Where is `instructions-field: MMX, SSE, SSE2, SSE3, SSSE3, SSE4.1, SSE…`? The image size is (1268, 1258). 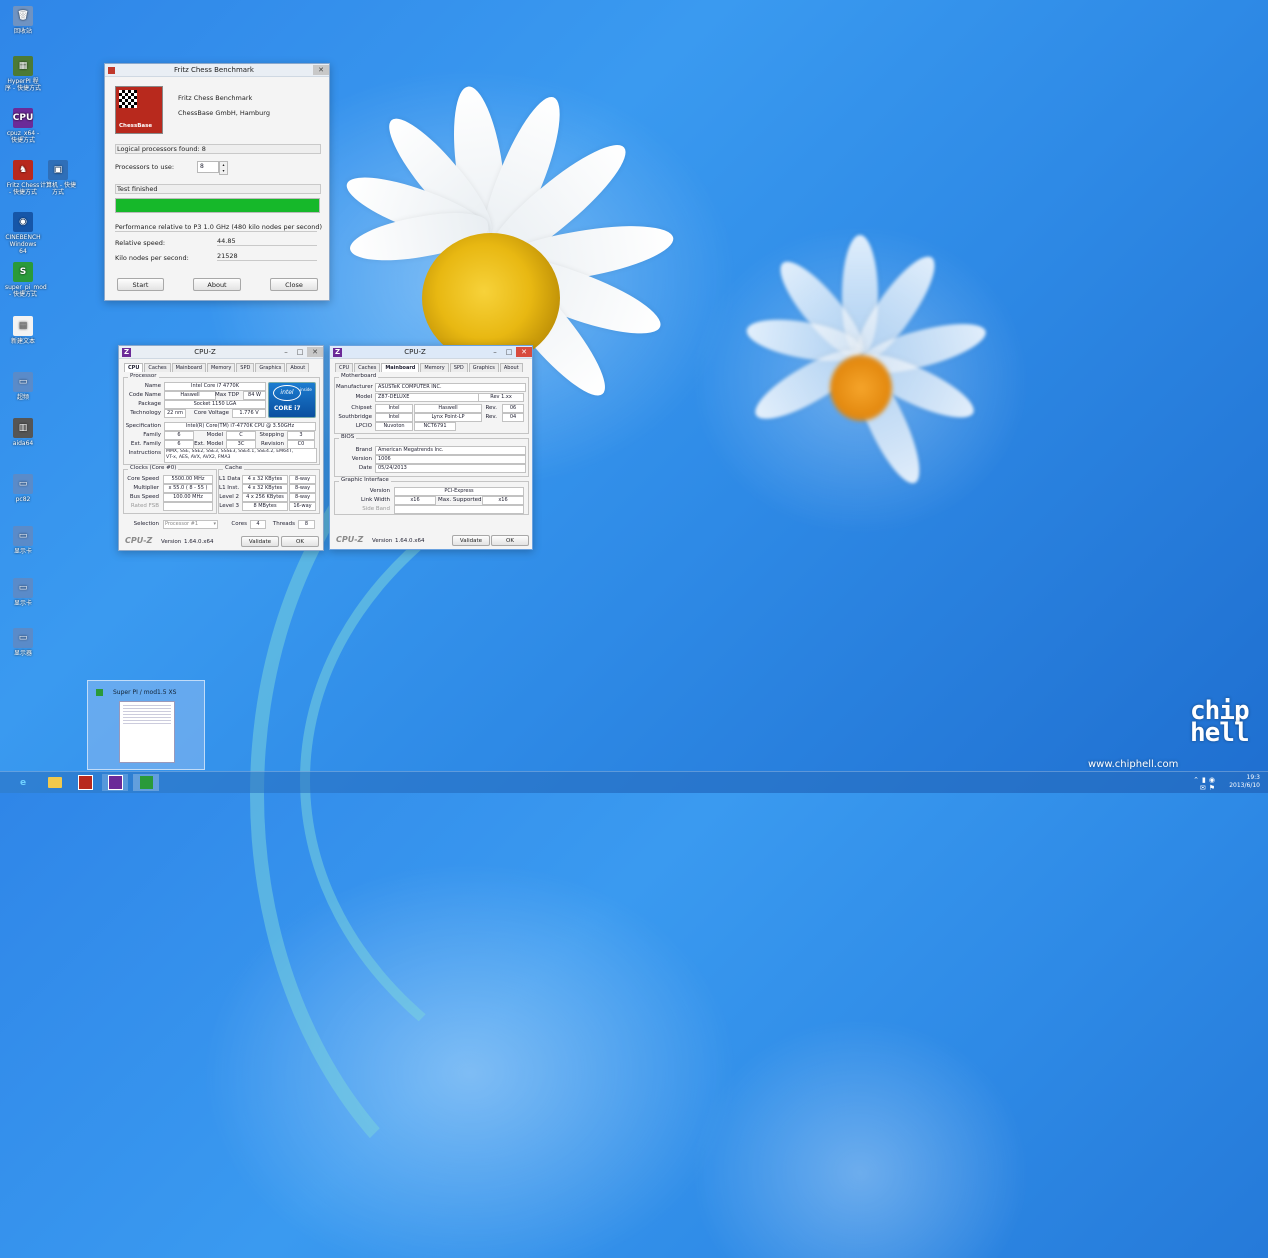
instructions-field: MMX, SSE, SSE2, SSE3, SSSE3, SSE4.1, SSE… is located at coordinates (240, 455).